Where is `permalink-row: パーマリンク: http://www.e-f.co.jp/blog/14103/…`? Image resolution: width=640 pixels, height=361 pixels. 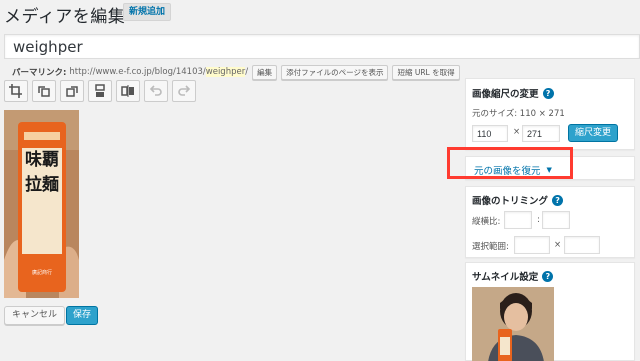 permalink-row: パーマリンク: http://www.e-f.co.jp/blog/14103/… is located at coordinates (236, 72).